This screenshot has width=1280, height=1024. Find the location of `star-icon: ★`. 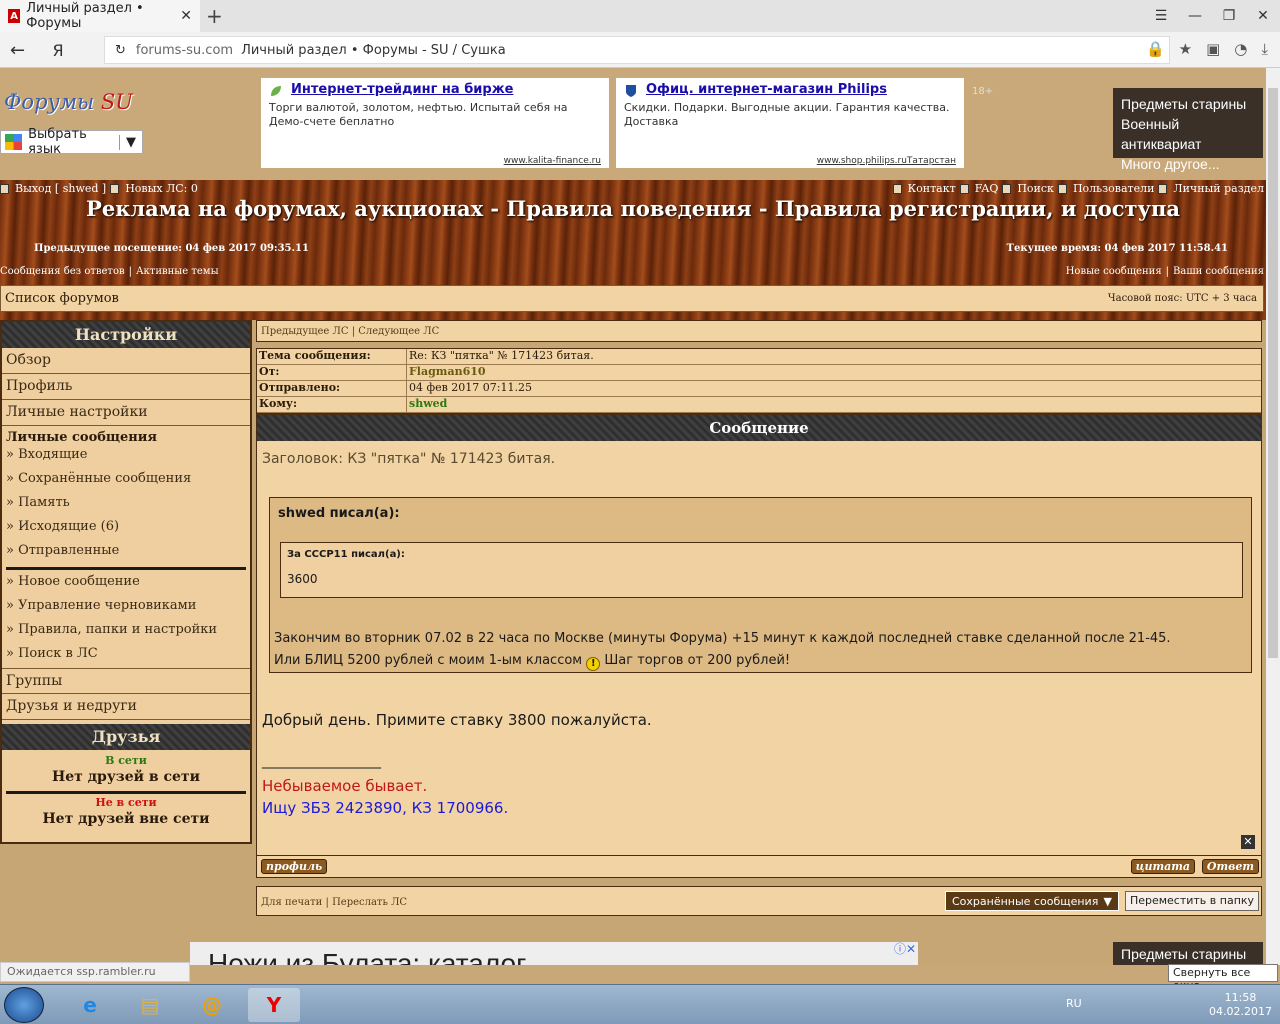

star-icon: ★ is located at coordinates (1185, 49).